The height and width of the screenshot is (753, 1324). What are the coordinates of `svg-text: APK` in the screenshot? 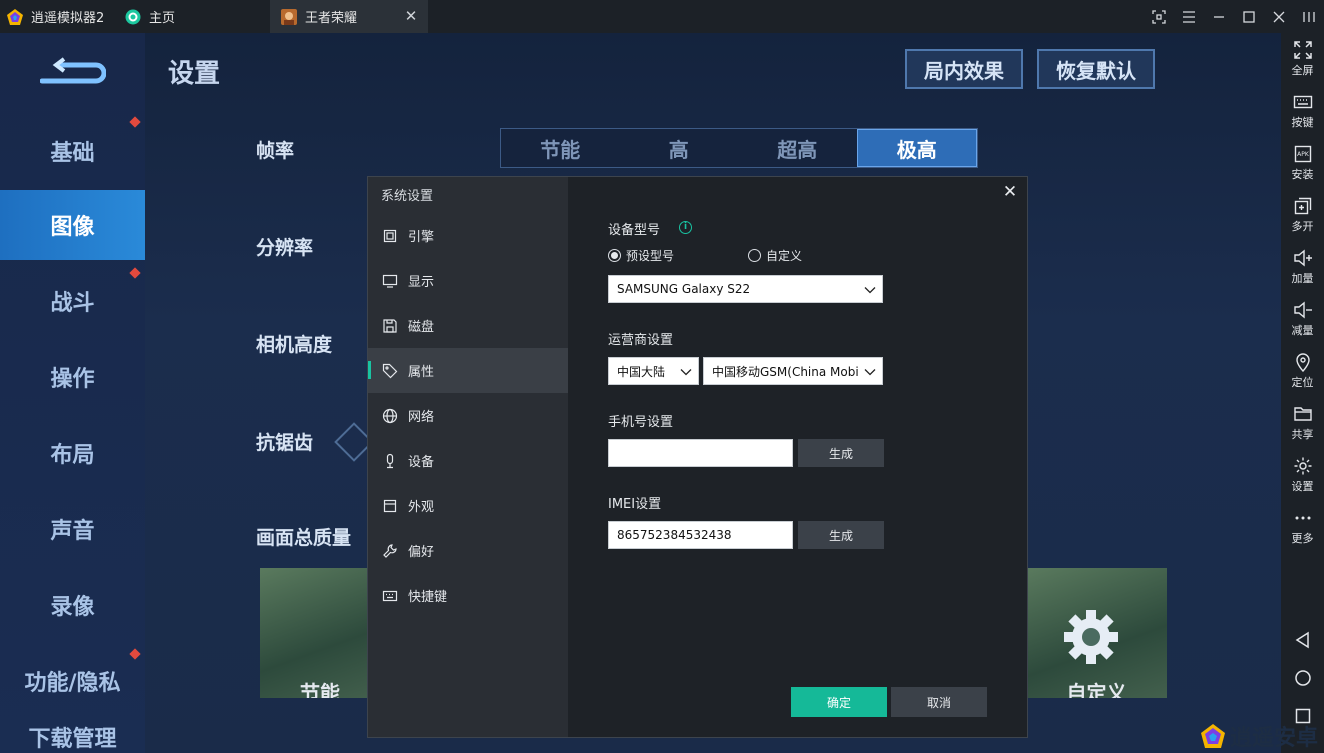 It's located at (1303, 154).